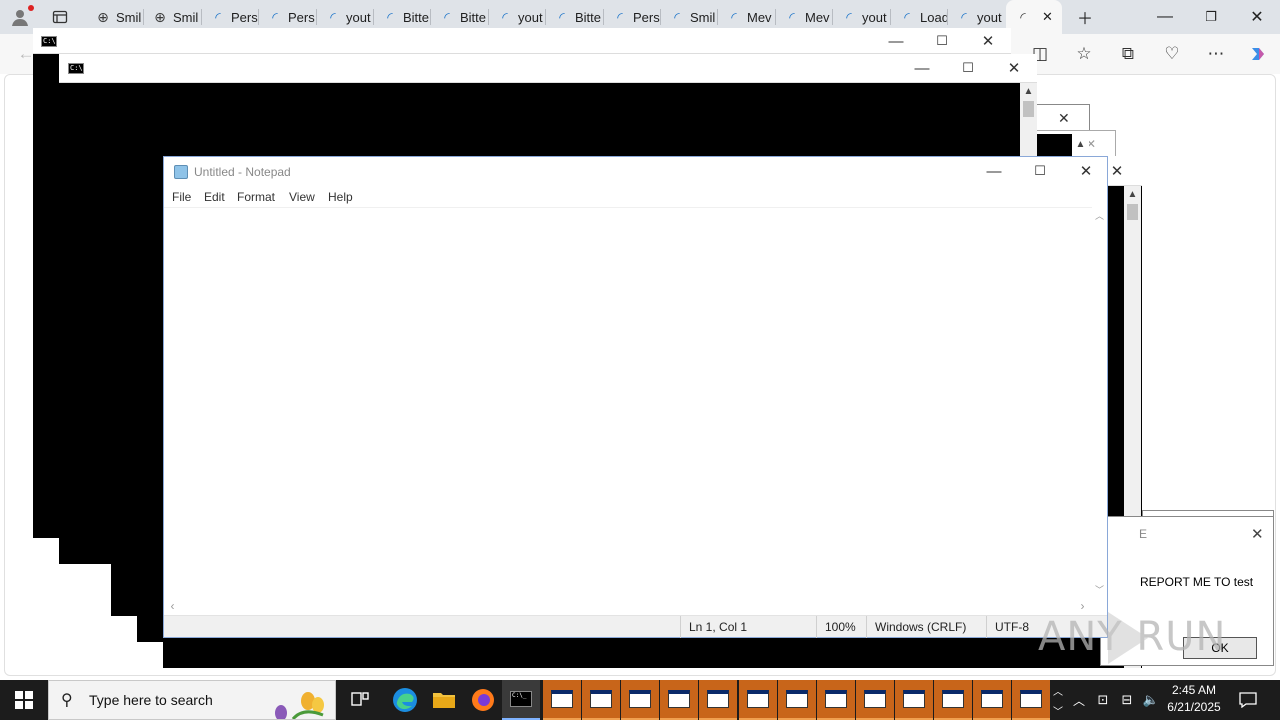  I want to click on notification-icon, so click(1248, 700).